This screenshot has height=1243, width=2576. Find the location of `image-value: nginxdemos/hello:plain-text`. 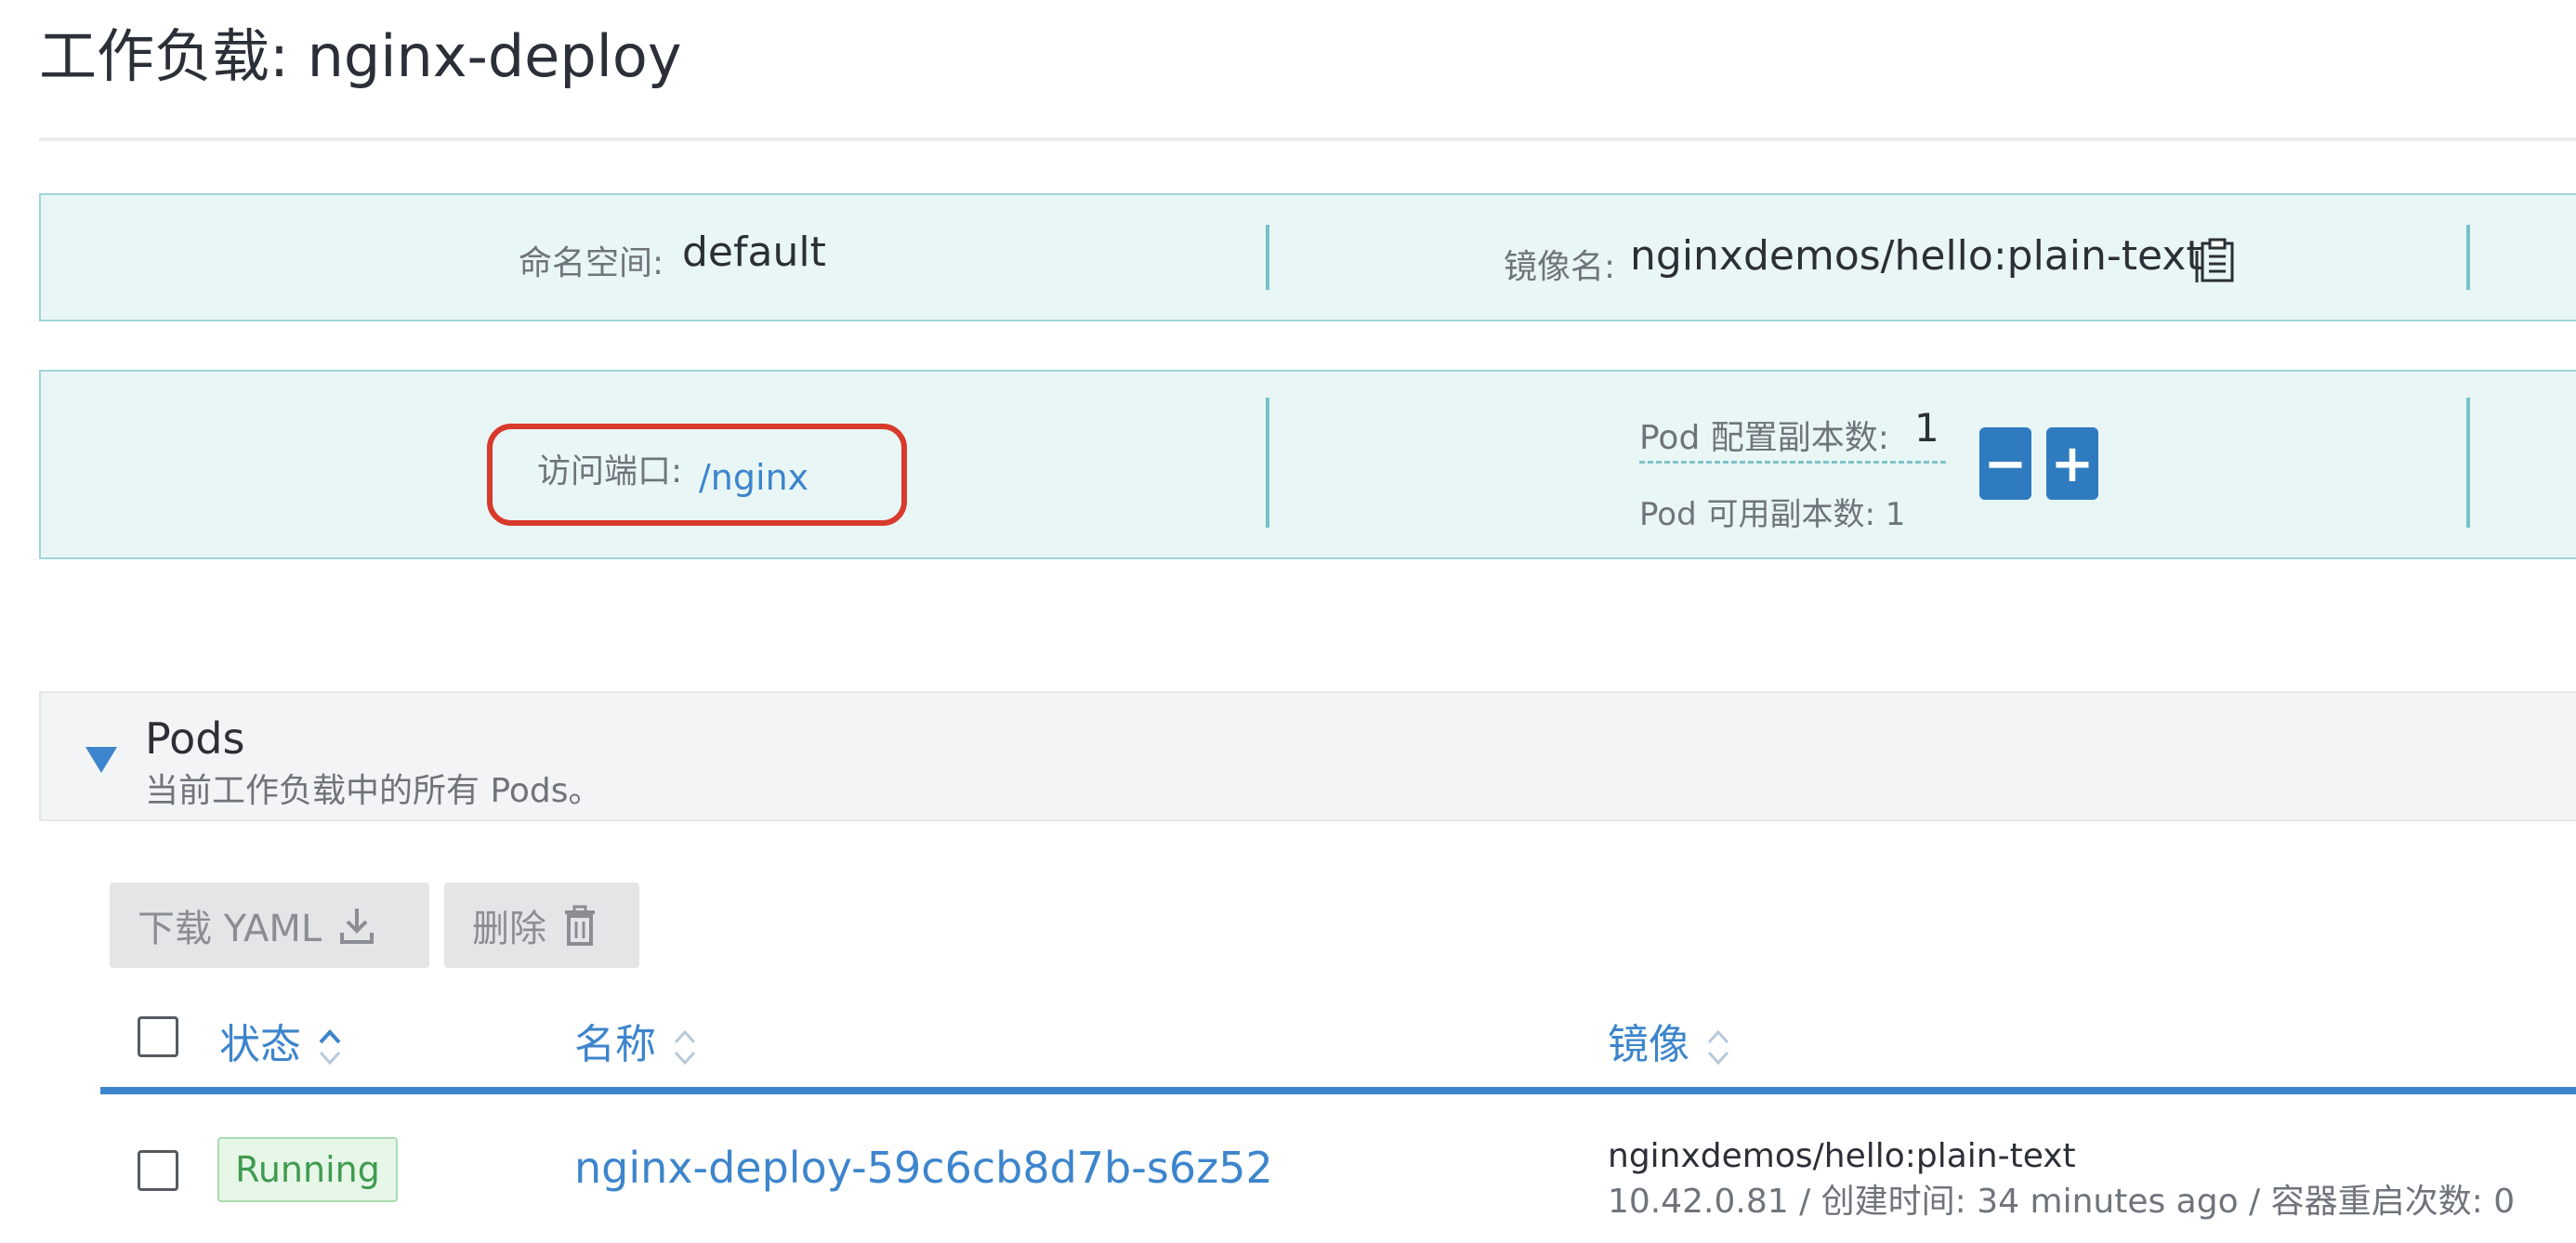

image-value: nginxdemos/hello:plain-text is located at coordinates (1916, 256).